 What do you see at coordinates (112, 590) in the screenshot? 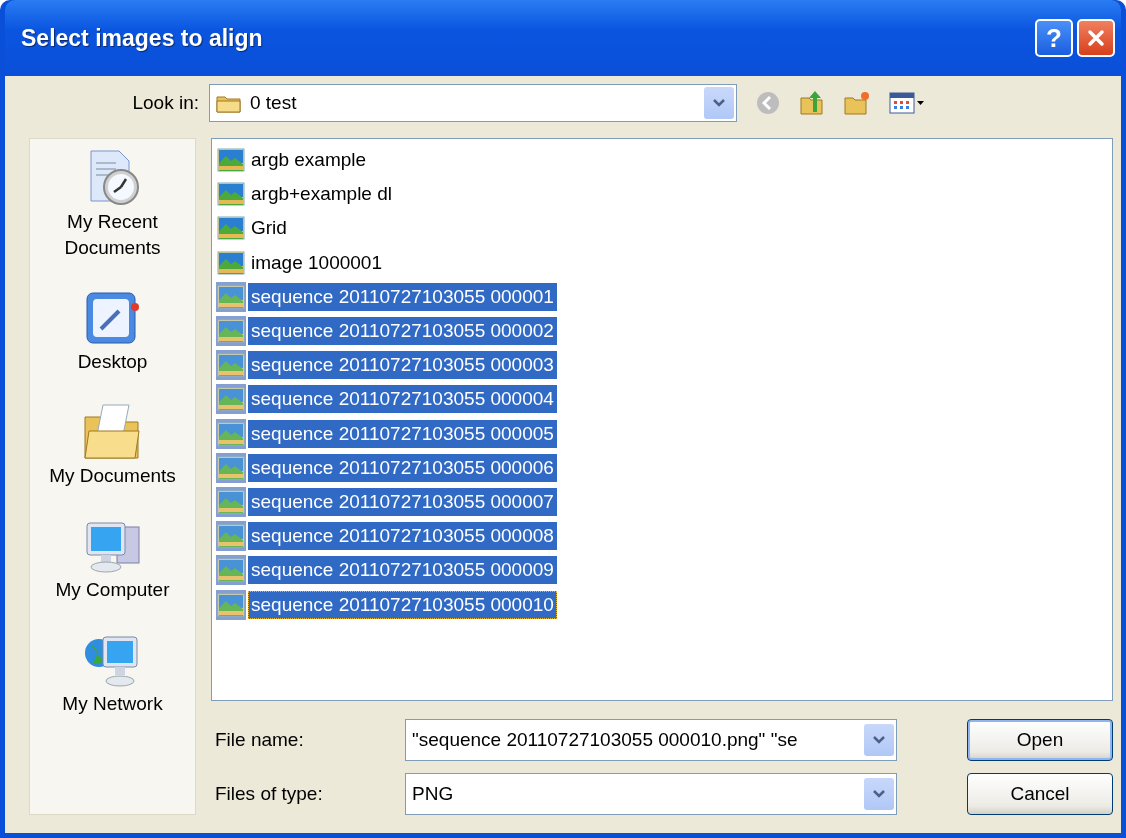
I see `place-label: My Computer` at bounding box center [112, 590].